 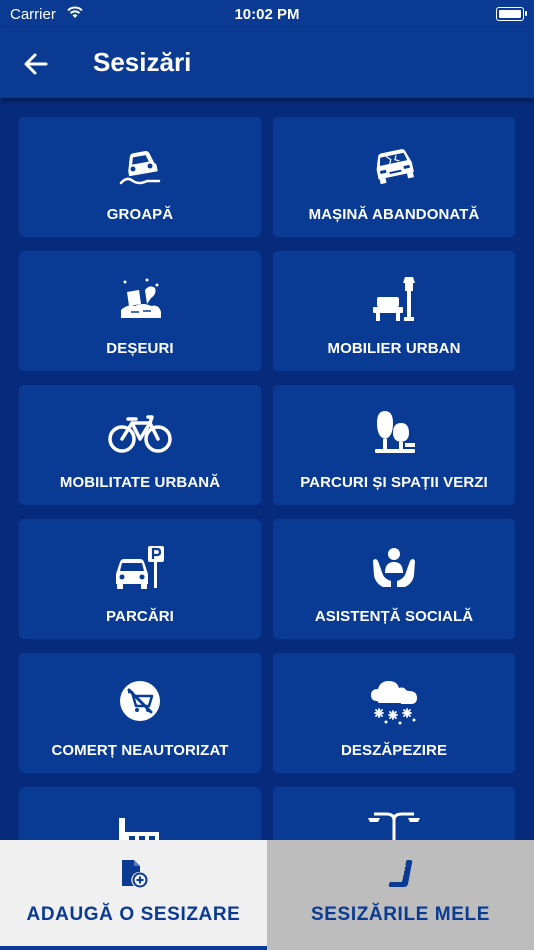 What do you see at coordinates (140, 348) in the screenshot?
I see `category-label: DEȘEURI` at bounding box center [140, 348].